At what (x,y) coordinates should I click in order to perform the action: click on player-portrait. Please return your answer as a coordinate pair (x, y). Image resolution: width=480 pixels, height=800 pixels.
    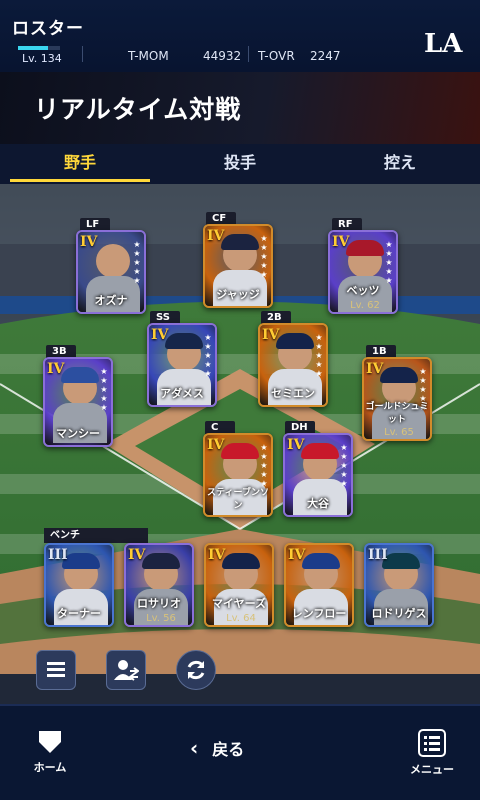
    Looking at the image, I should click on (113, 261).